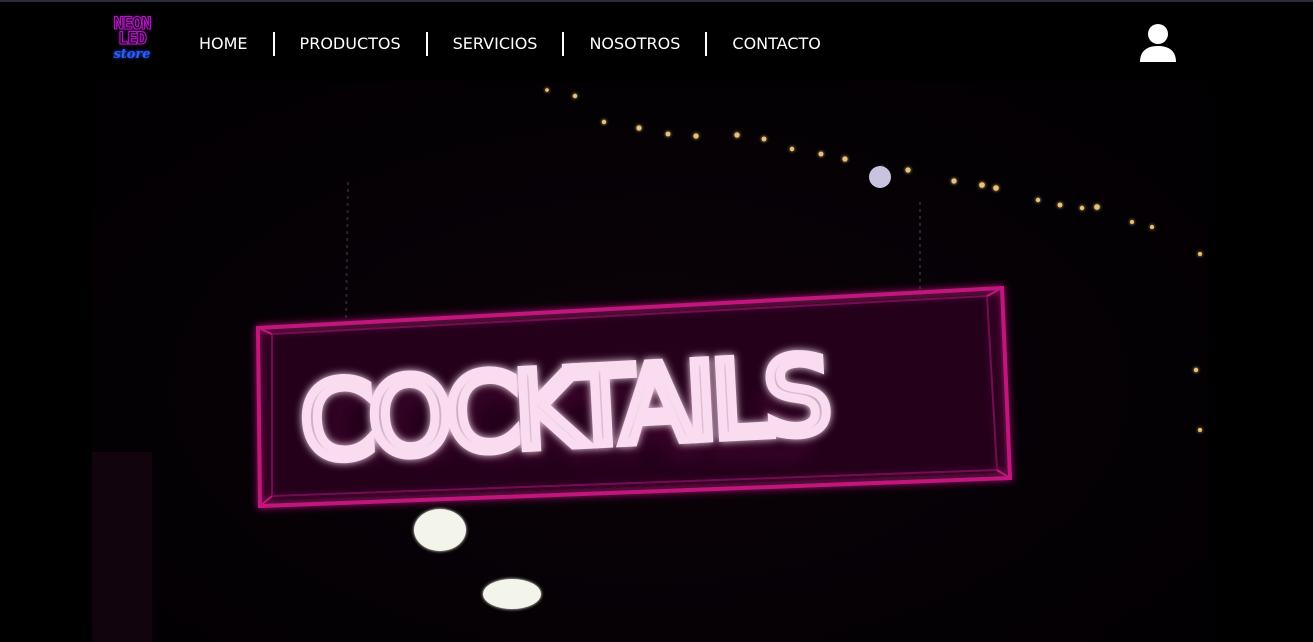  What do you see at coordinates (226, 44) in the screenshot?
I see `nav-home: HOME` at bounding box center [226, 44].